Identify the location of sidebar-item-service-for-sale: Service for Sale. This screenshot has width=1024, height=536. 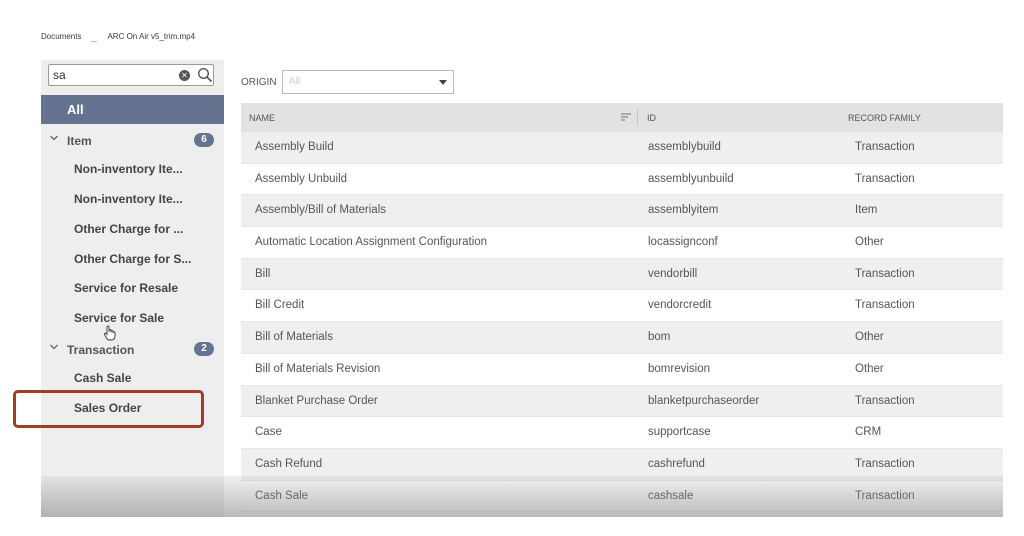
(119, 318).